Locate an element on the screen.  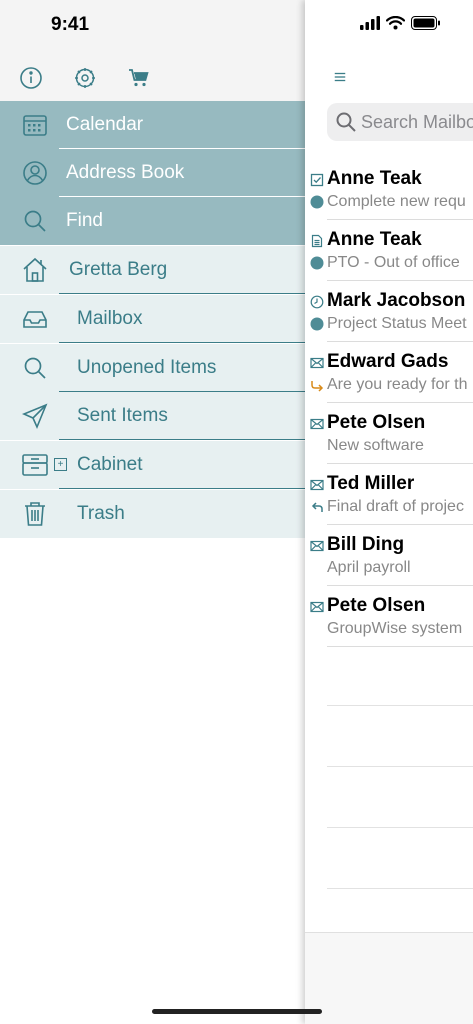
calendar-icon is located at coordinates (35, 125).